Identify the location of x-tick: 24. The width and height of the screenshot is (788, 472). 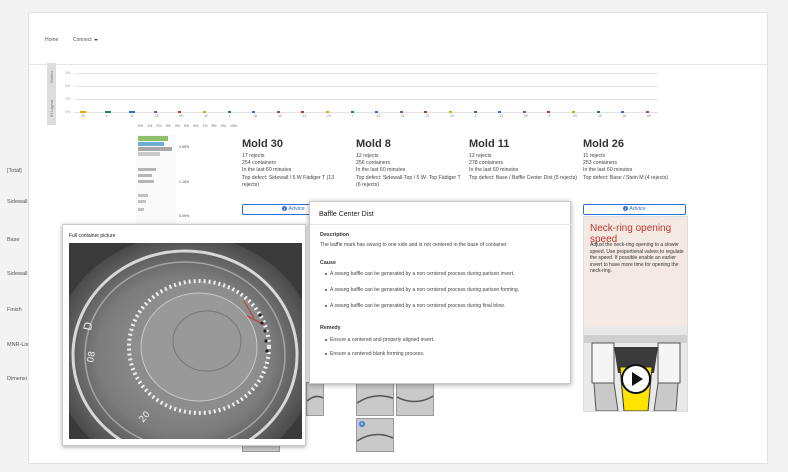
(329, 116).